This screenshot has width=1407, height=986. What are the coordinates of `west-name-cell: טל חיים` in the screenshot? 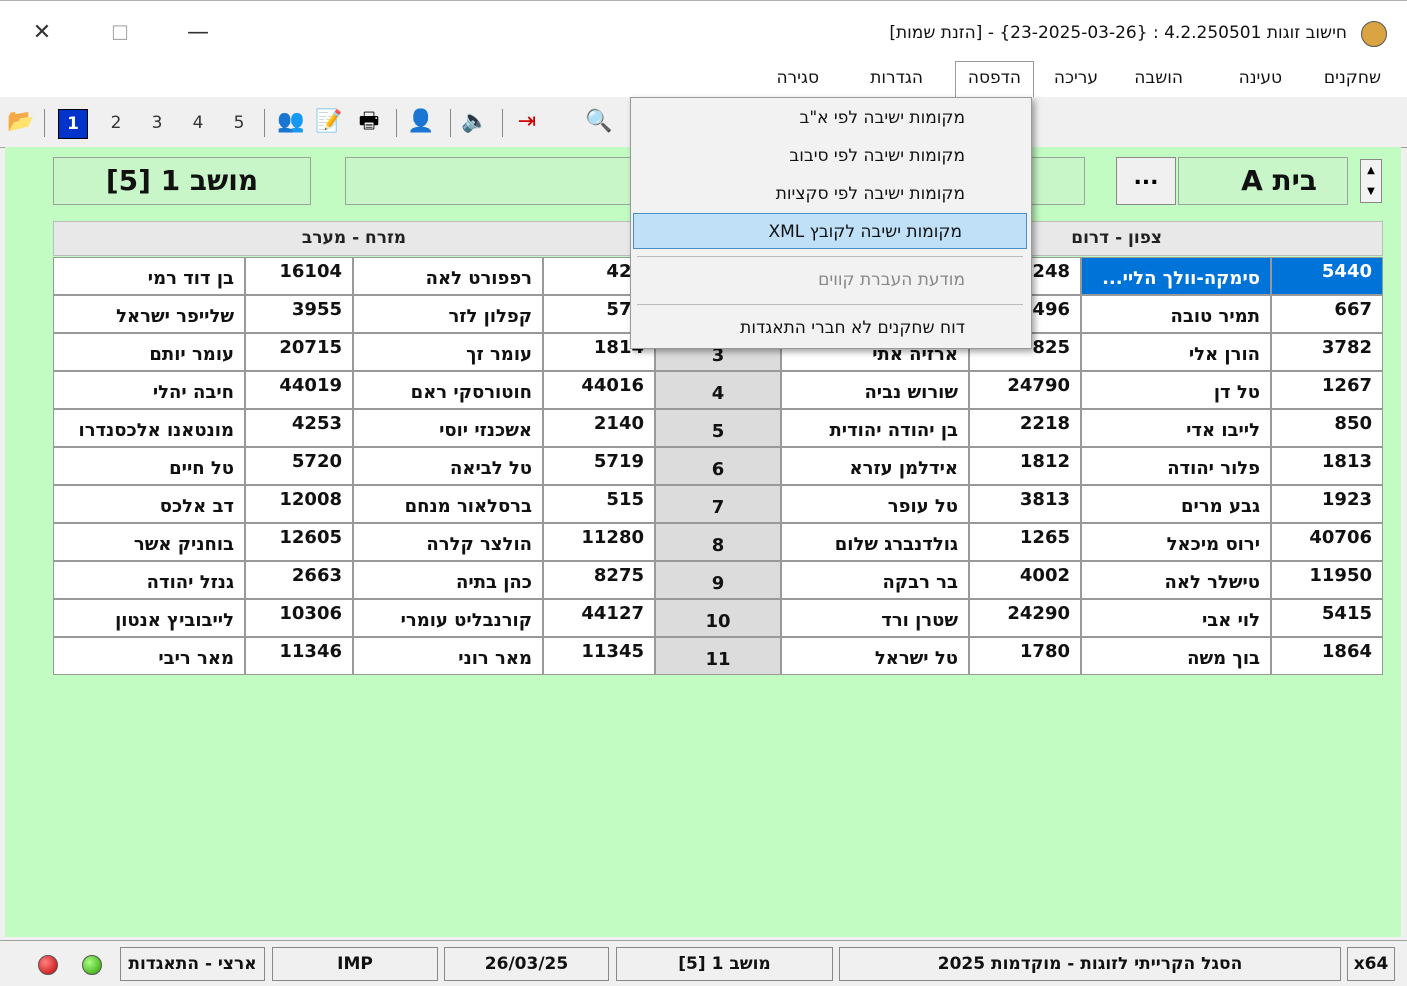 It's located at (149, 466).